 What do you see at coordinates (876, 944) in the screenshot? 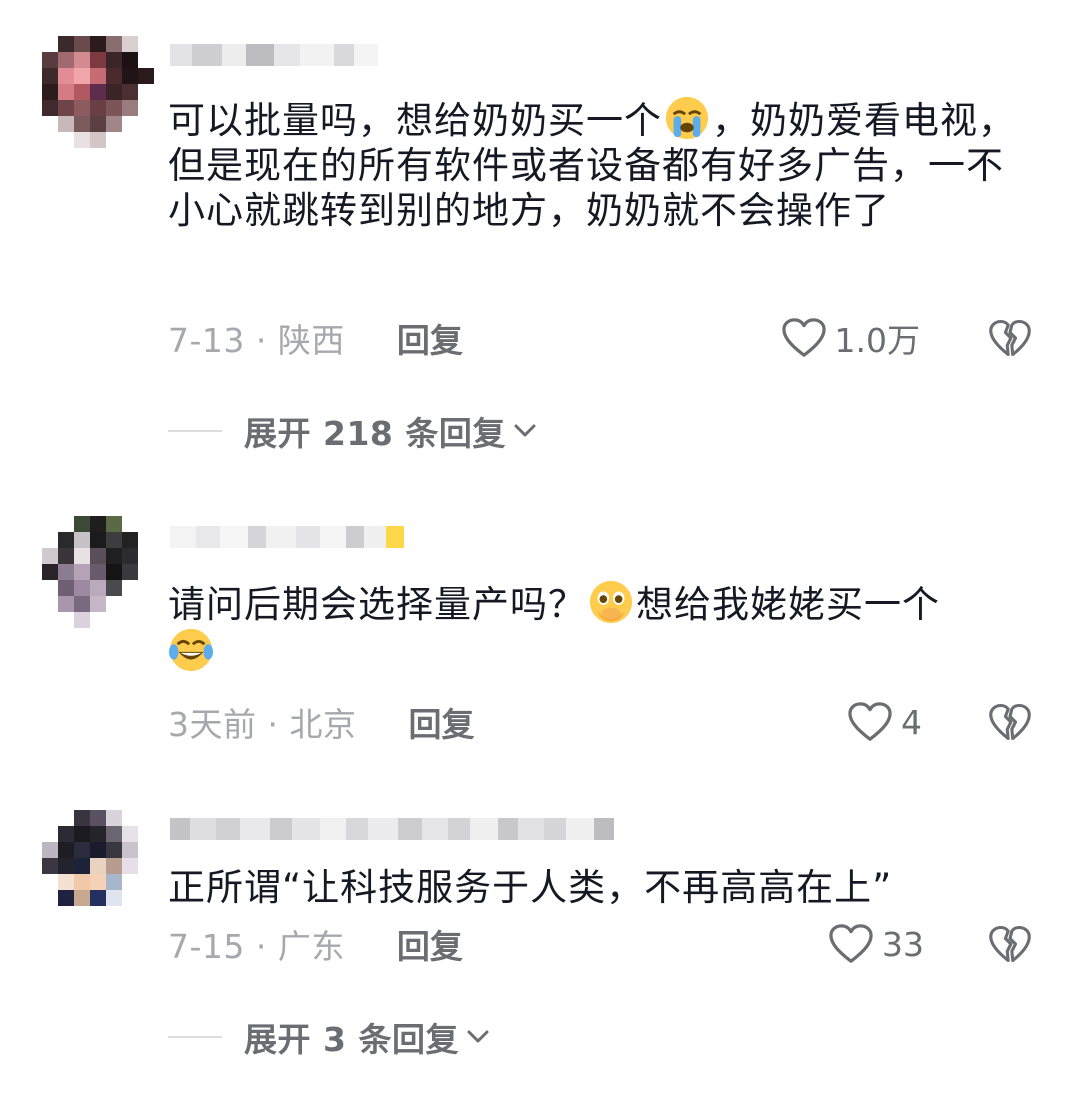
I see `like-button: 33` at bounding box center [876, 944].